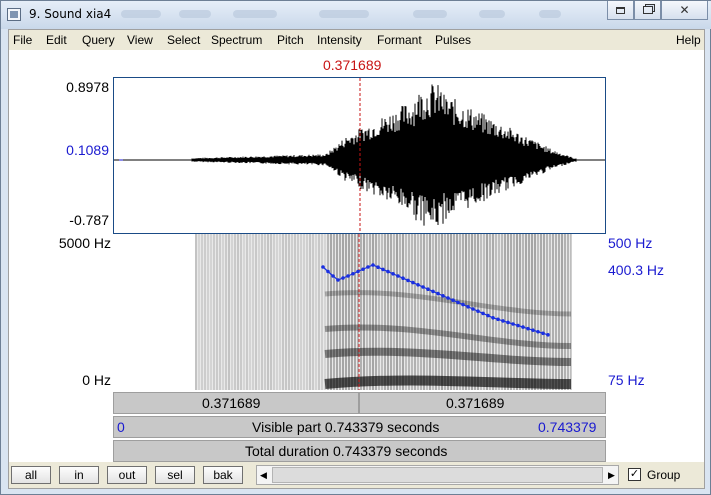 The image size is (711, 495). Describe the element at coordinates (290, 40) in the screenshot. I see `menu-pitch: Pitch` at that location.